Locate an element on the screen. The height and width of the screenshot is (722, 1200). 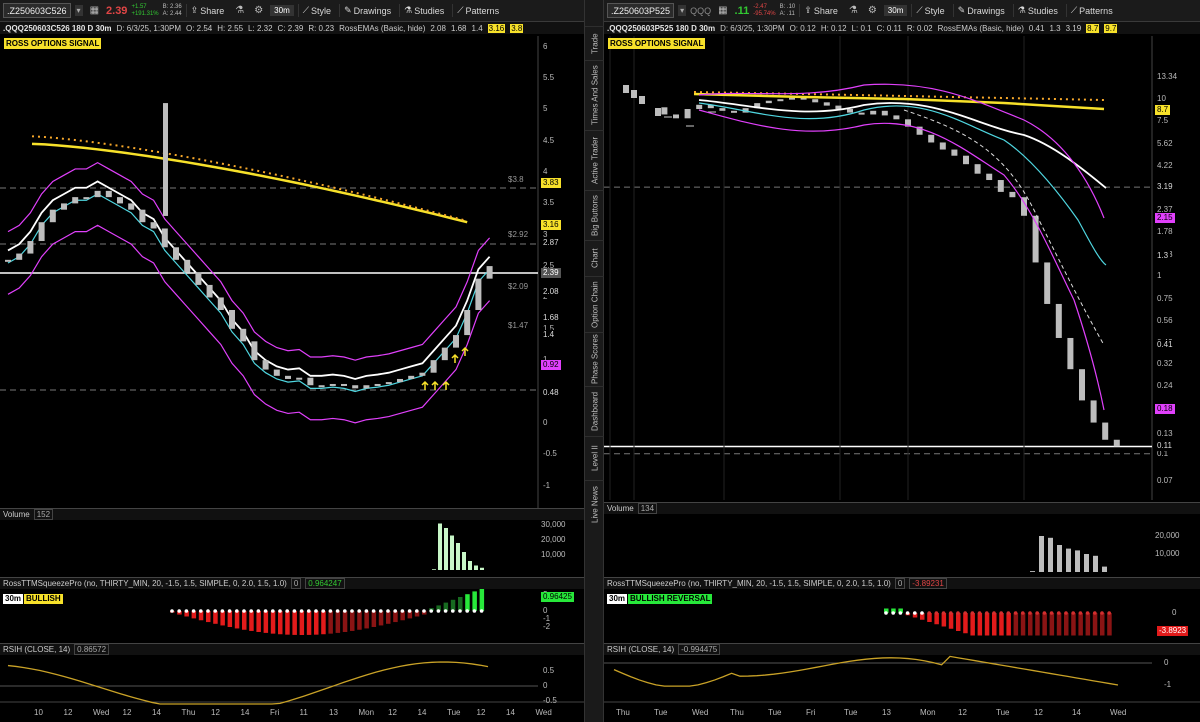
volume-bar is located at coordinates (1050, 554).